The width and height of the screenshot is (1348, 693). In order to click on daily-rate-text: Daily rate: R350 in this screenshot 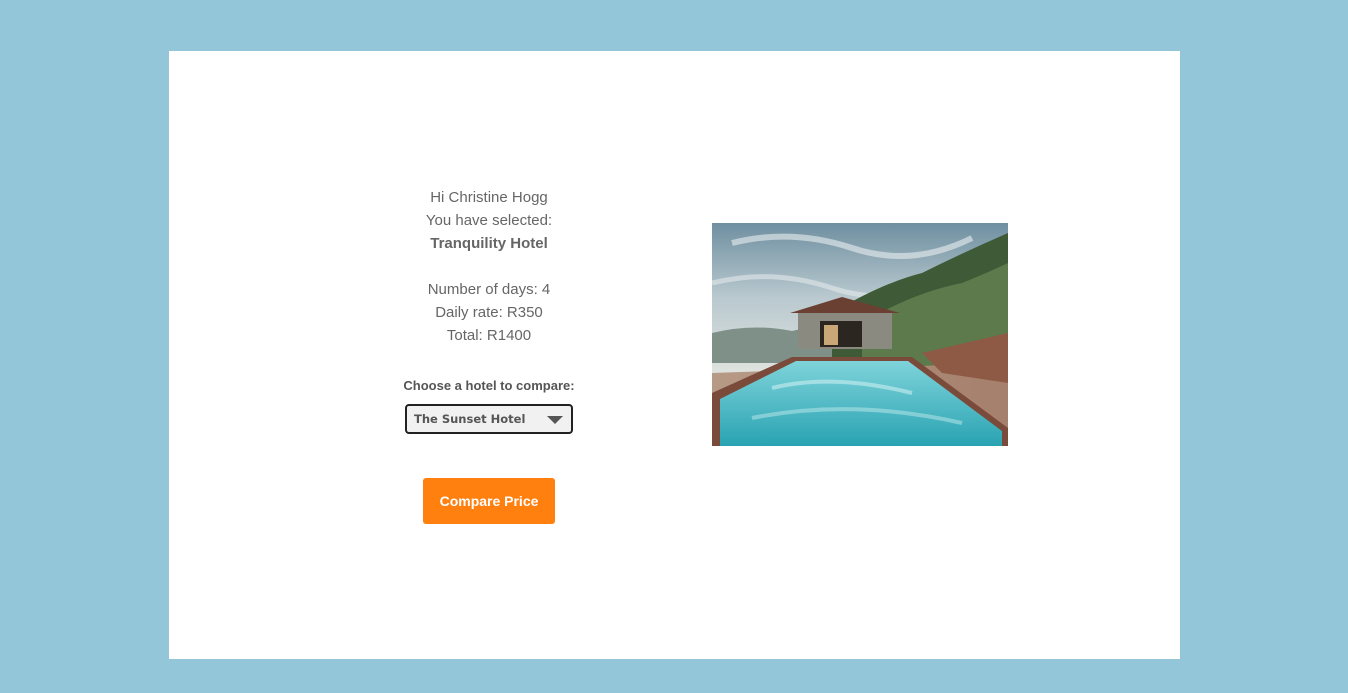, I will do `click(489, 312)`.